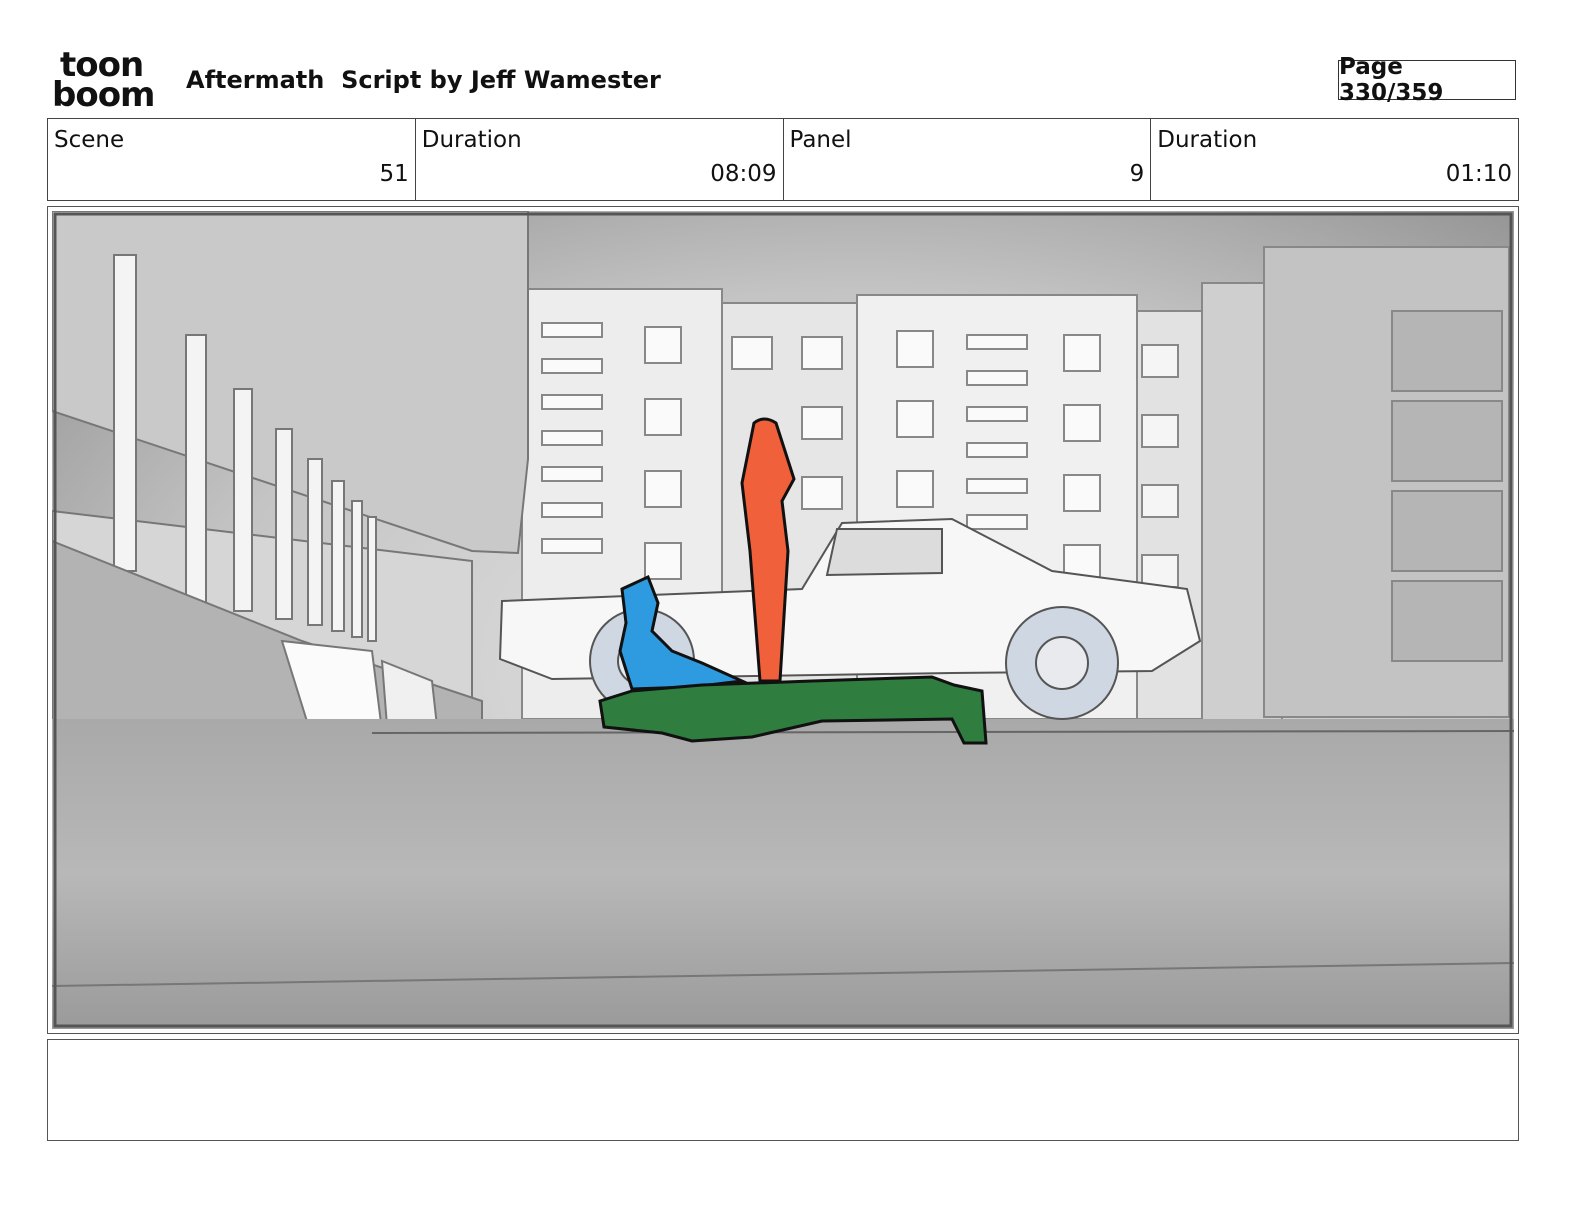 This screenshot has width=1584, height=1224. I want to click on scene-value: 51, so click(394, 174).